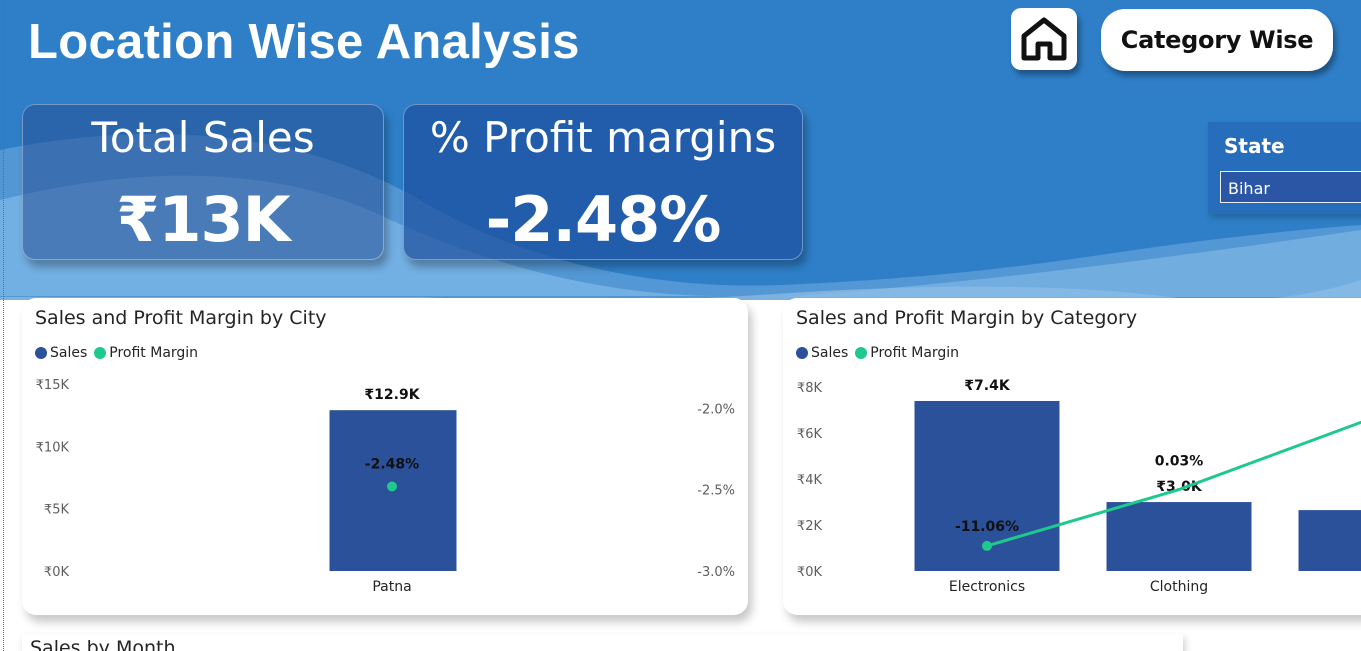 The image size is (1361, 651). What do you see at coordinates (716, 491) in the screenshot?
I see `y2-tick-label: -2.5%` at bounding box center [716, 491].